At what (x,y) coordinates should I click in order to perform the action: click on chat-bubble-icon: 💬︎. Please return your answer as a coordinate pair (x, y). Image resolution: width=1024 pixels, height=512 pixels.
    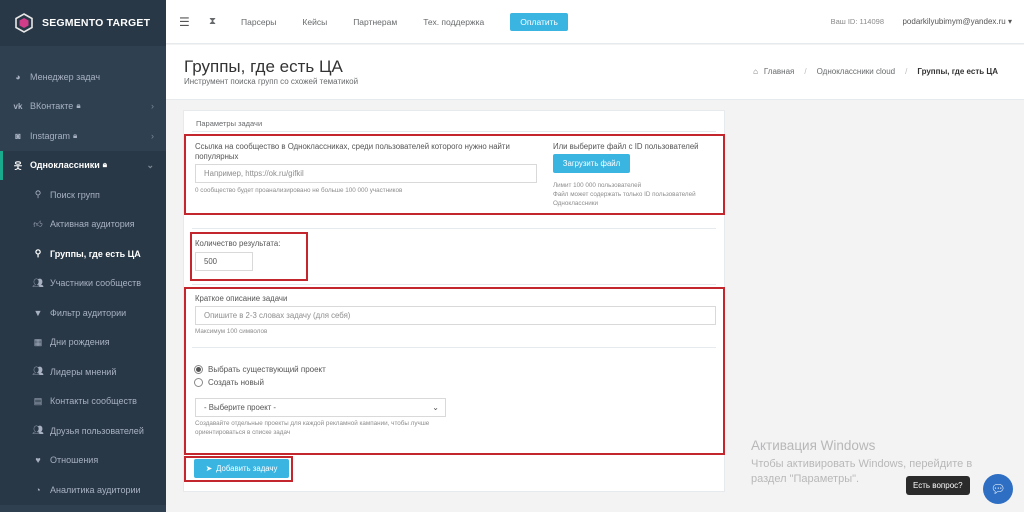
    Looking at the image, I should click on (998, 489).